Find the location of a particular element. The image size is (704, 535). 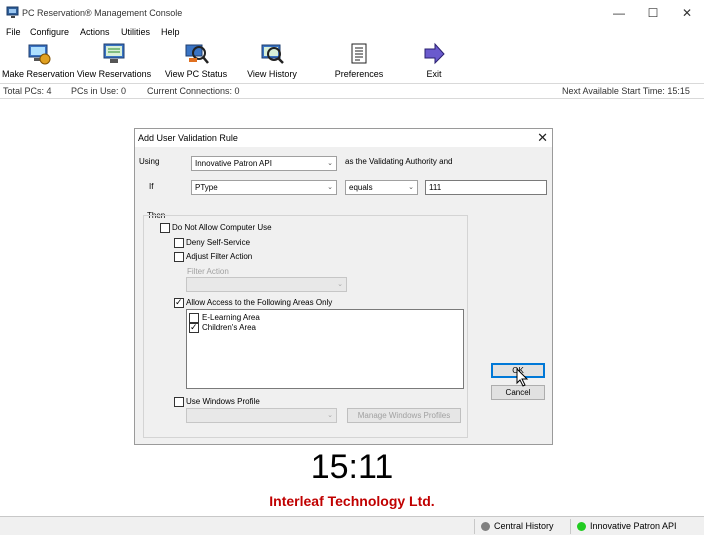

close-icon: ✕ is located at coordinates (687, 13).